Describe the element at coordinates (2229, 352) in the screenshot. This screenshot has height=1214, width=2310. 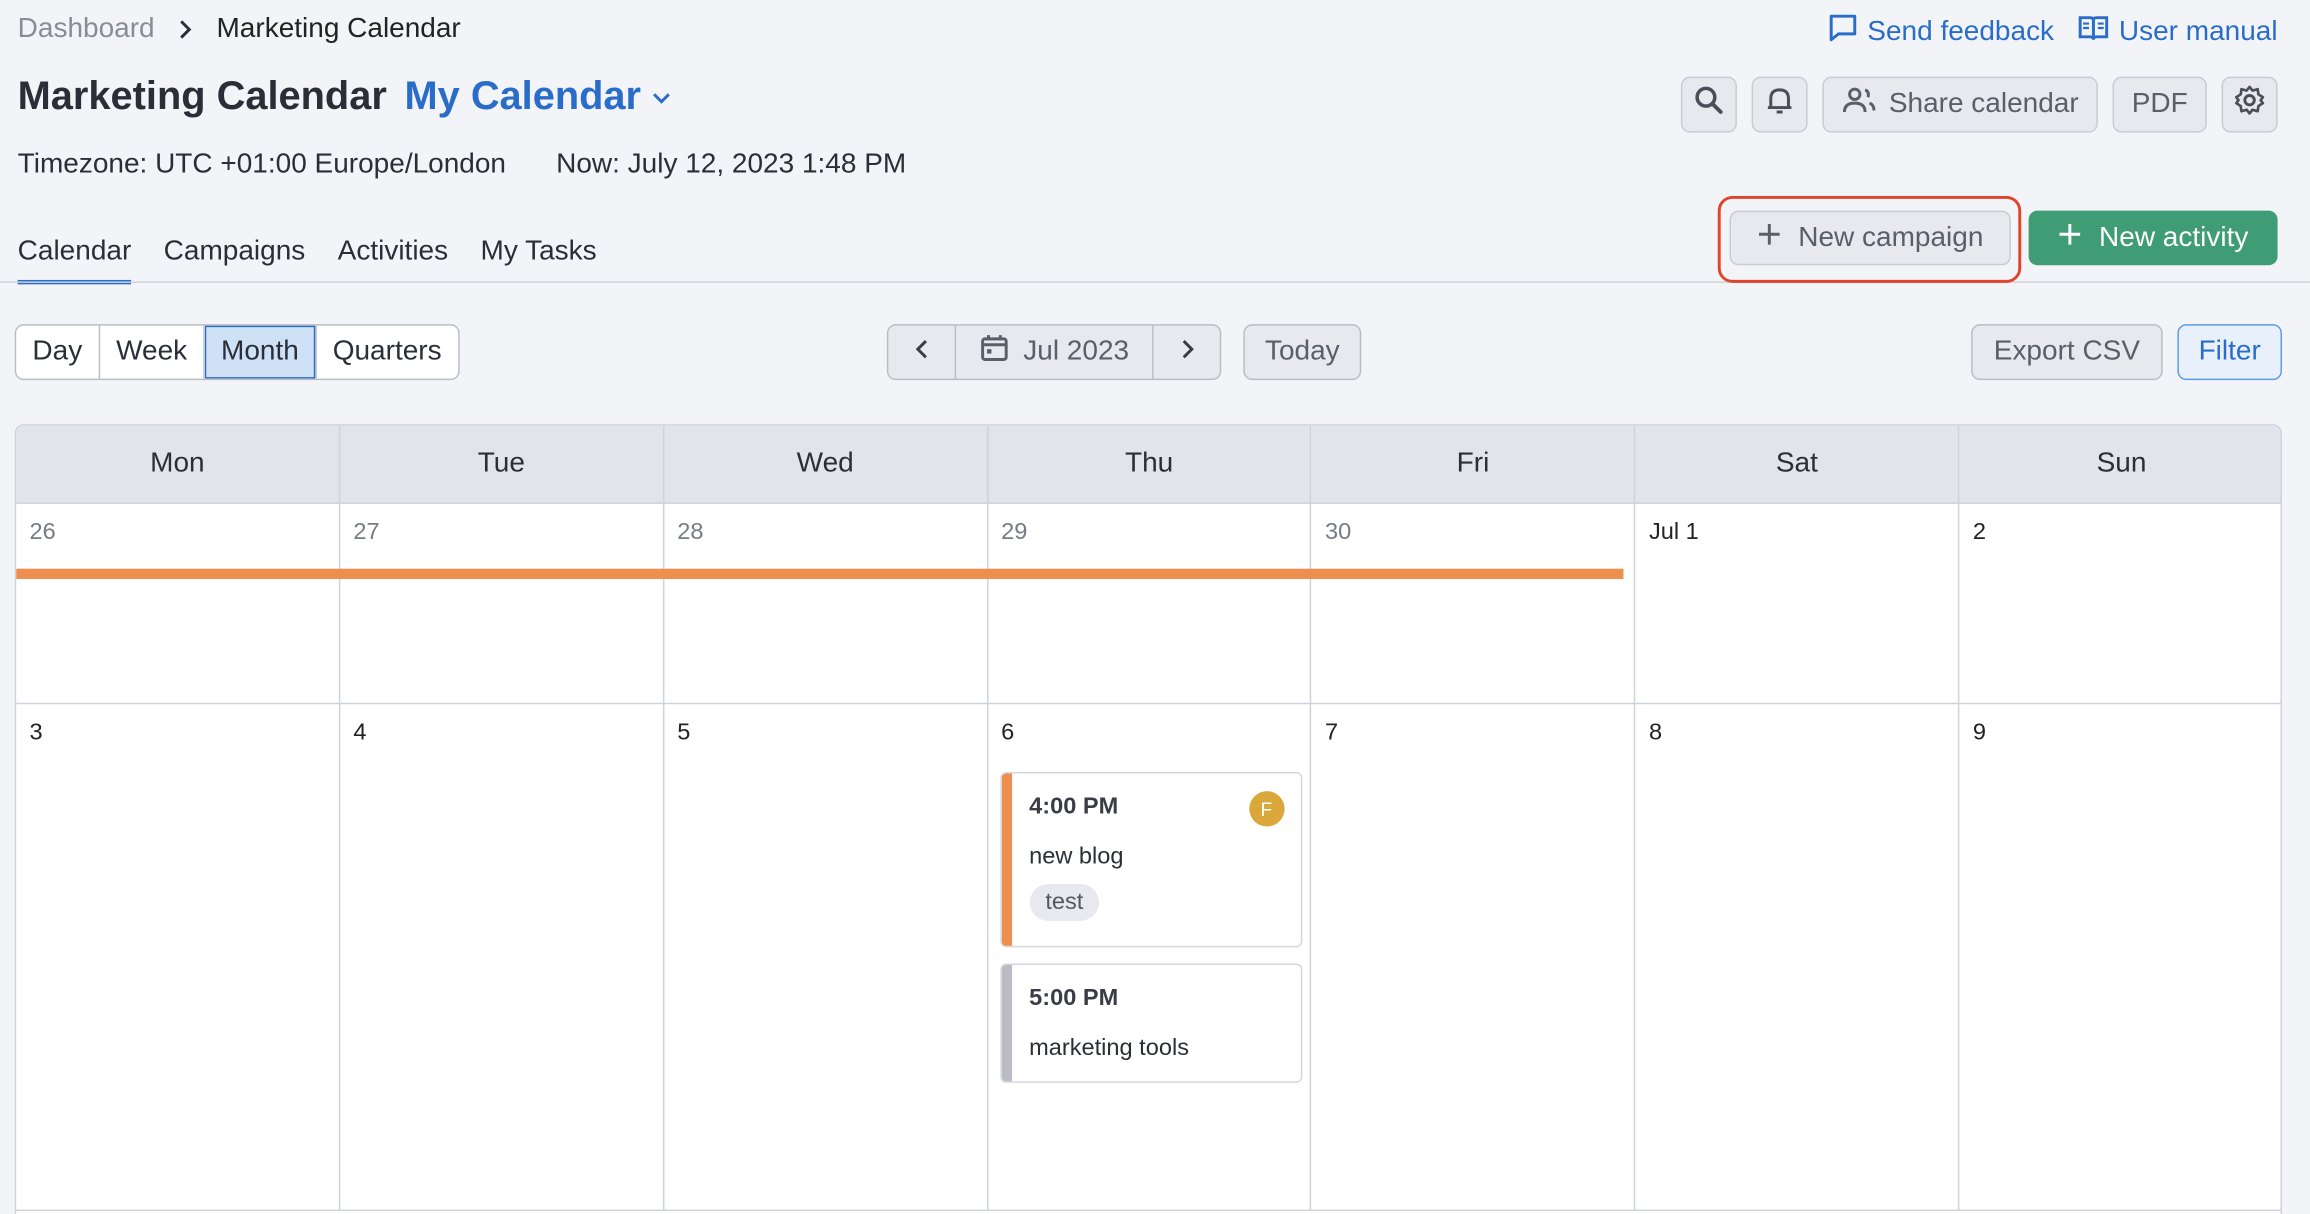
I see `filter-button: Filter` at that location.